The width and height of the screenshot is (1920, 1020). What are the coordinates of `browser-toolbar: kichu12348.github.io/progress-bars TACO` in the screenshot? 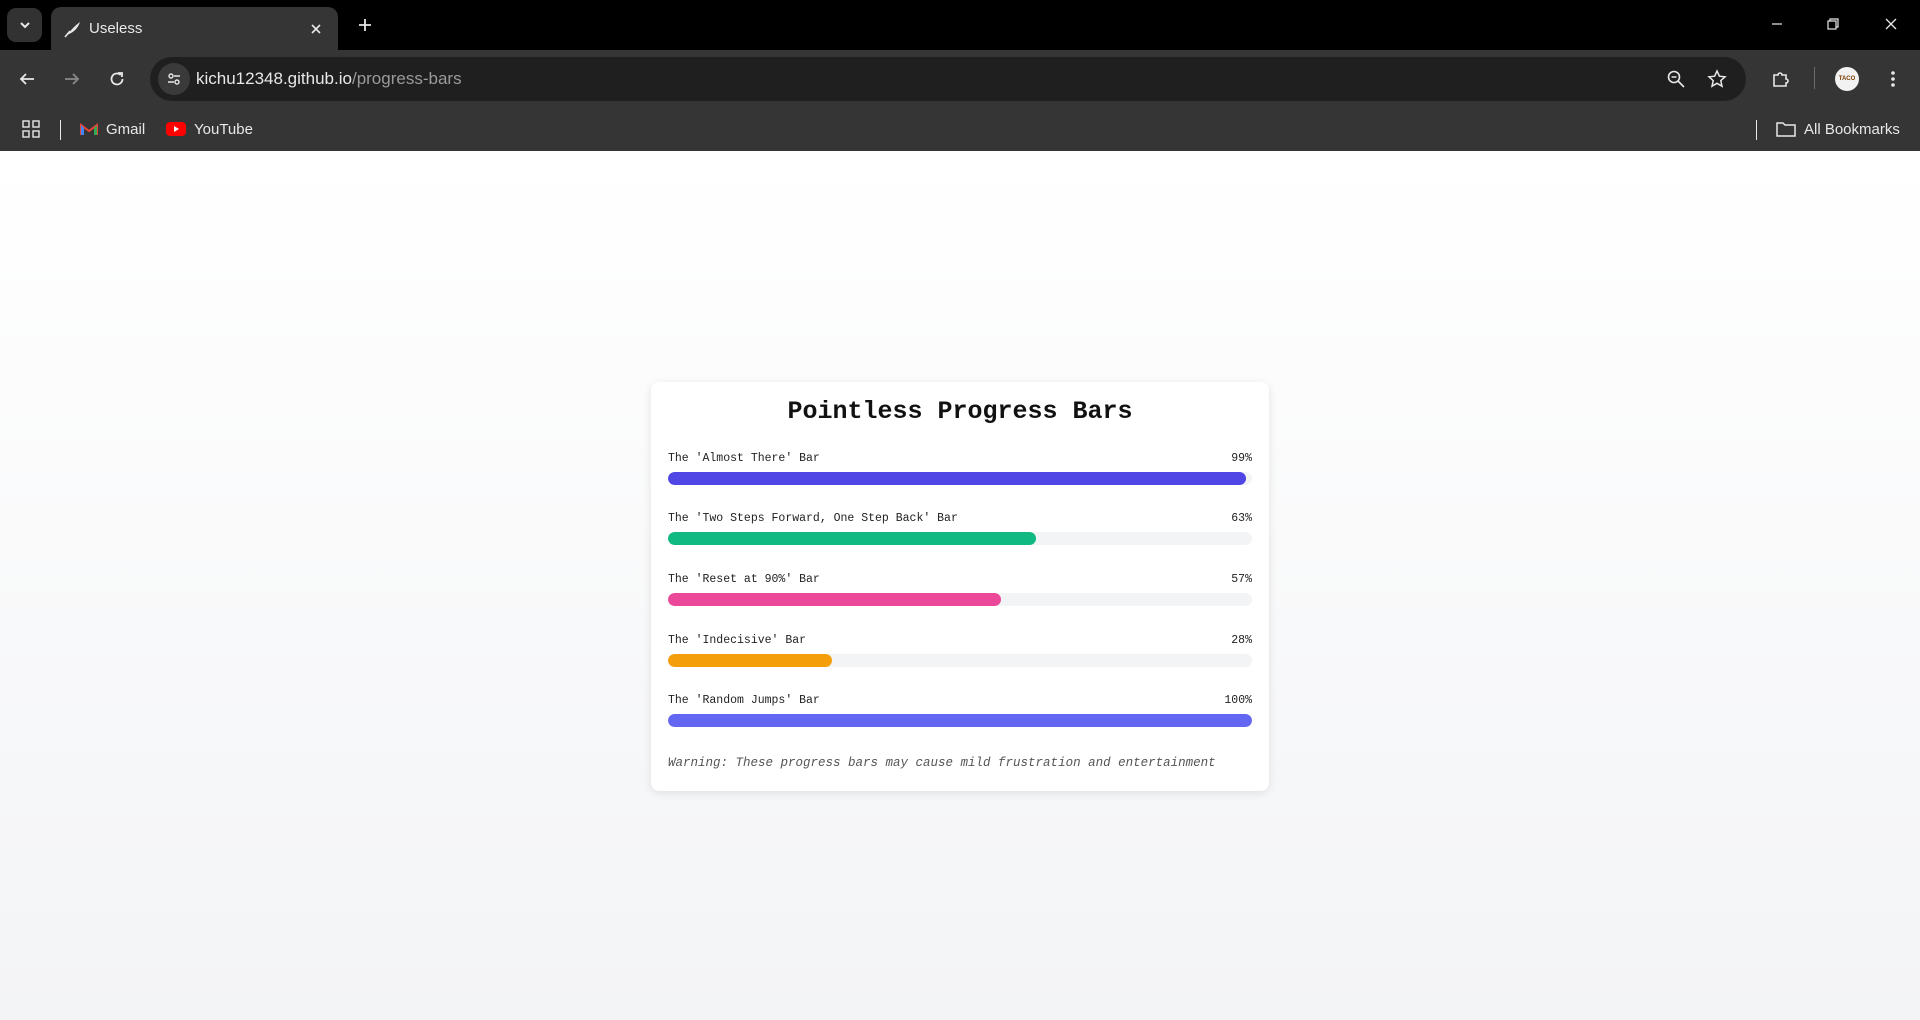 It's located at (960, 79).